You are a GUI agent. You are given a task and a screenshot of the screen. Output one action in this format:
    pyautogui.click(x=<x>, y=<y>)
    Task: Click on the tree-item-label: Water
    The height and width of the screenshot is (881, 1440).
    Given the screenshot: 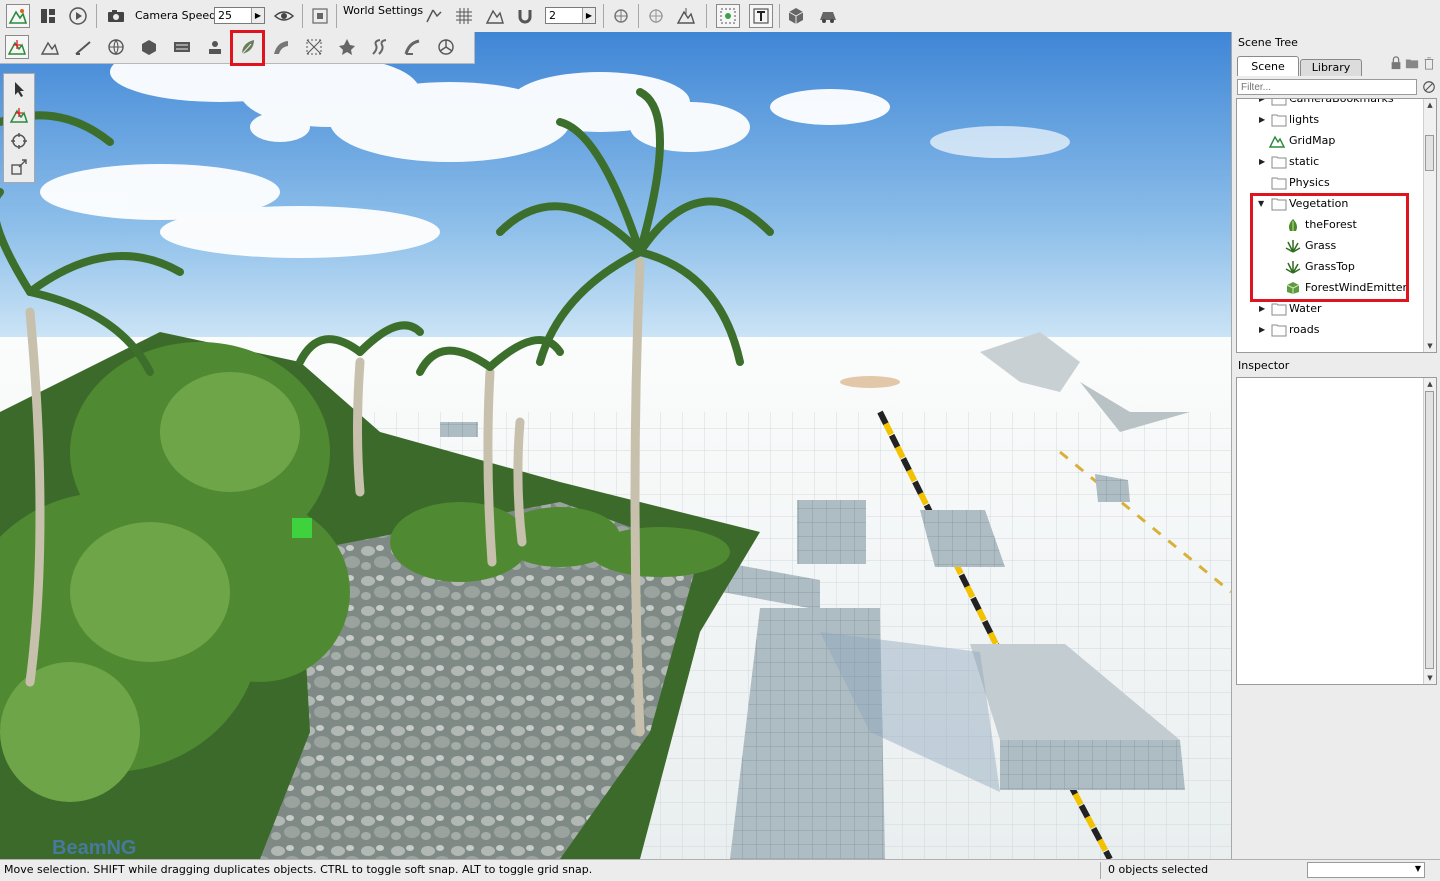 What is the action you would take?
    pyautogui.click(x=1305, y=308)
    